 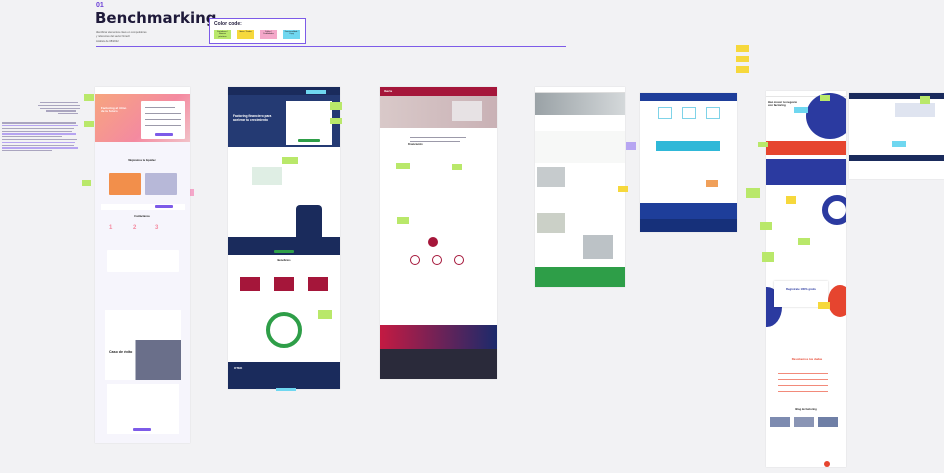 I want to click on screen-fintech-indigo-desktop, so click(x=896, y=136).